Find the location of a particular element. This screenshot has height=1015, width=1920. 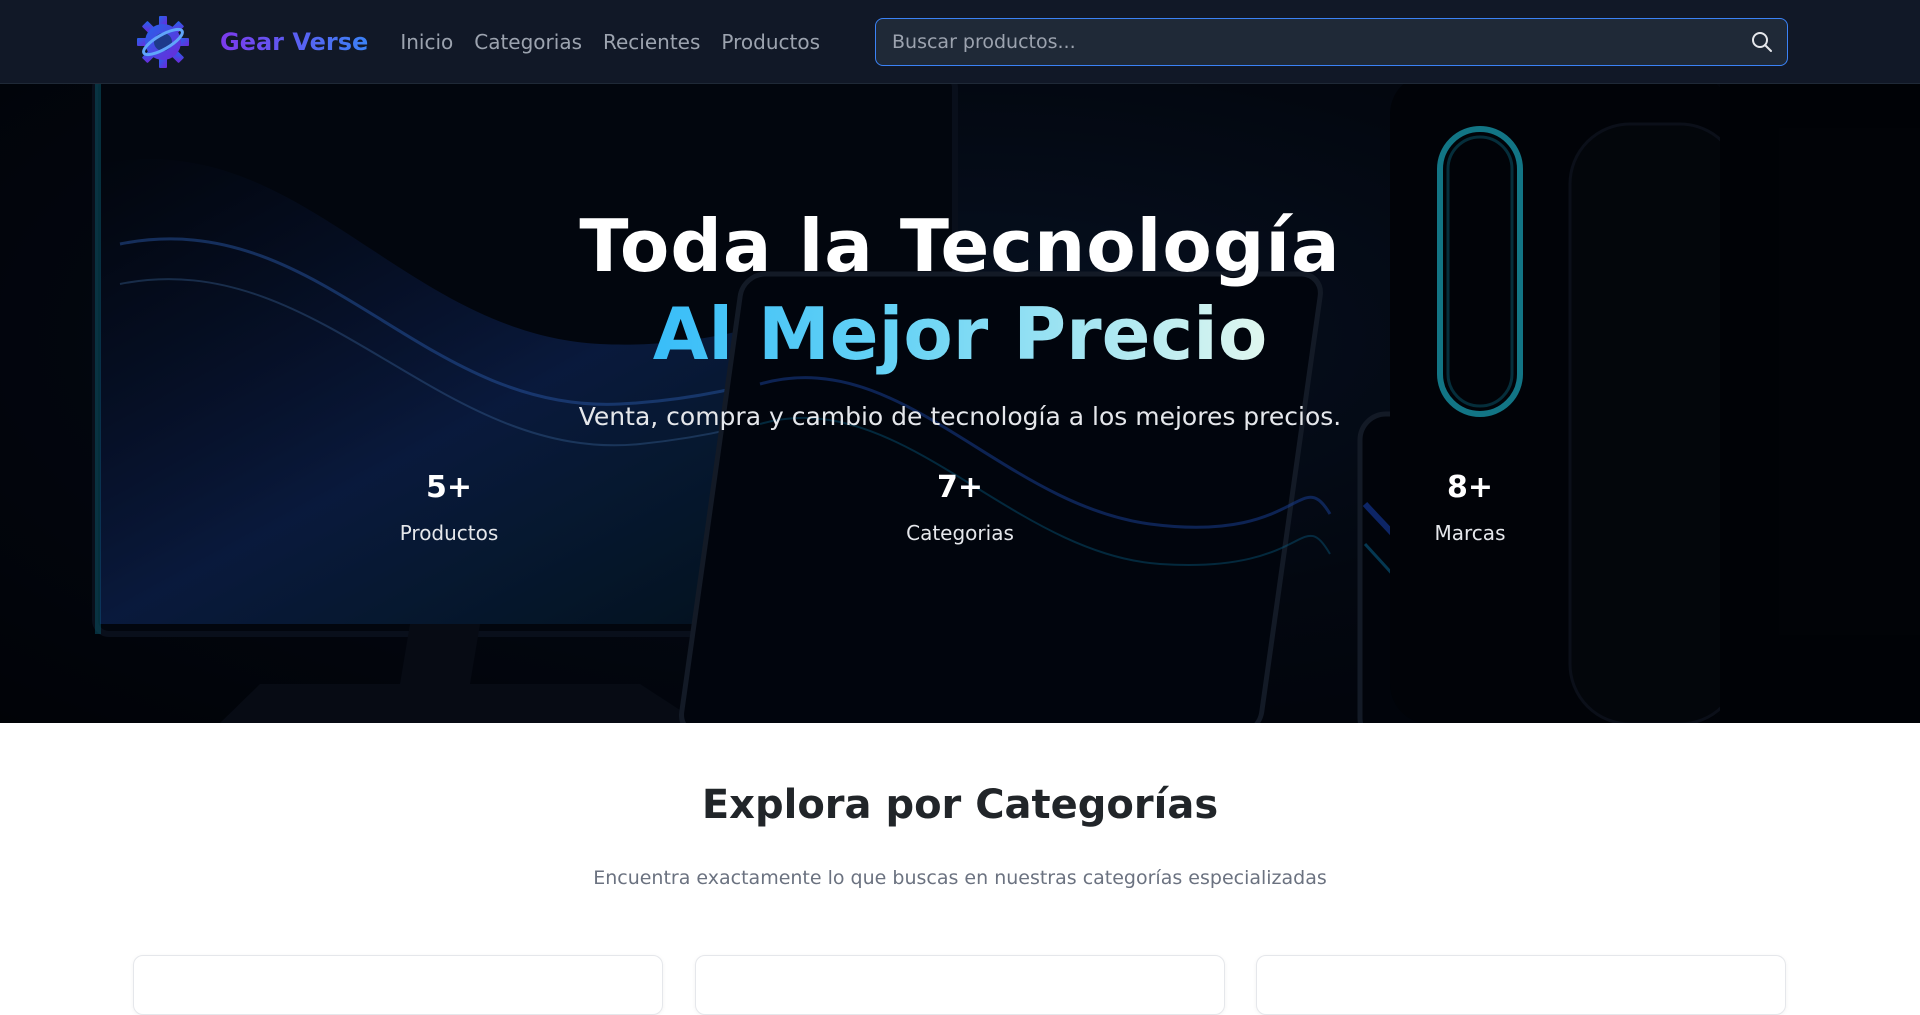

nav-link-productos: Productos is located at coordinates (770, 42).